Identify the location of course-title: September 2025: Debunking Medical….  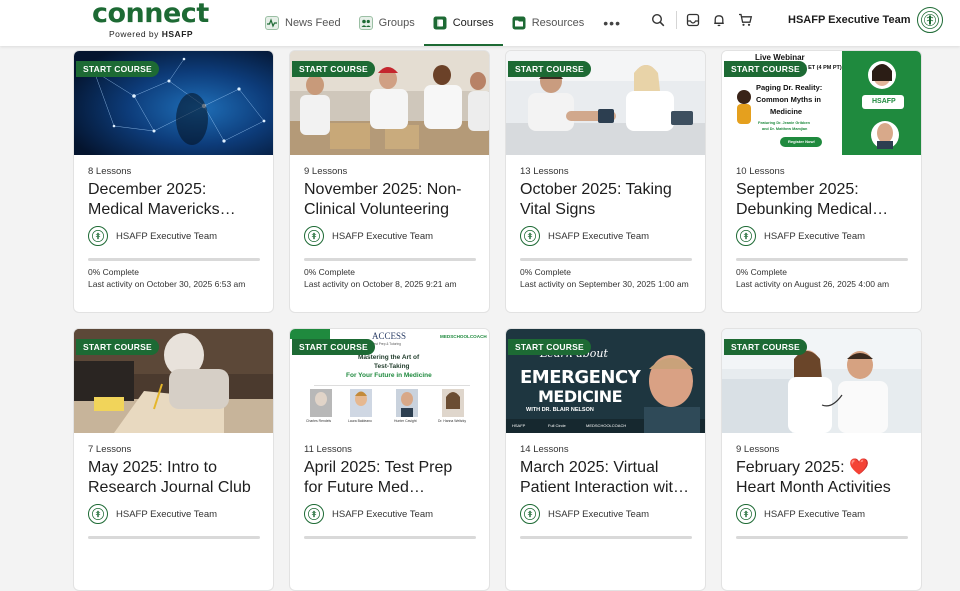
(826, 200).